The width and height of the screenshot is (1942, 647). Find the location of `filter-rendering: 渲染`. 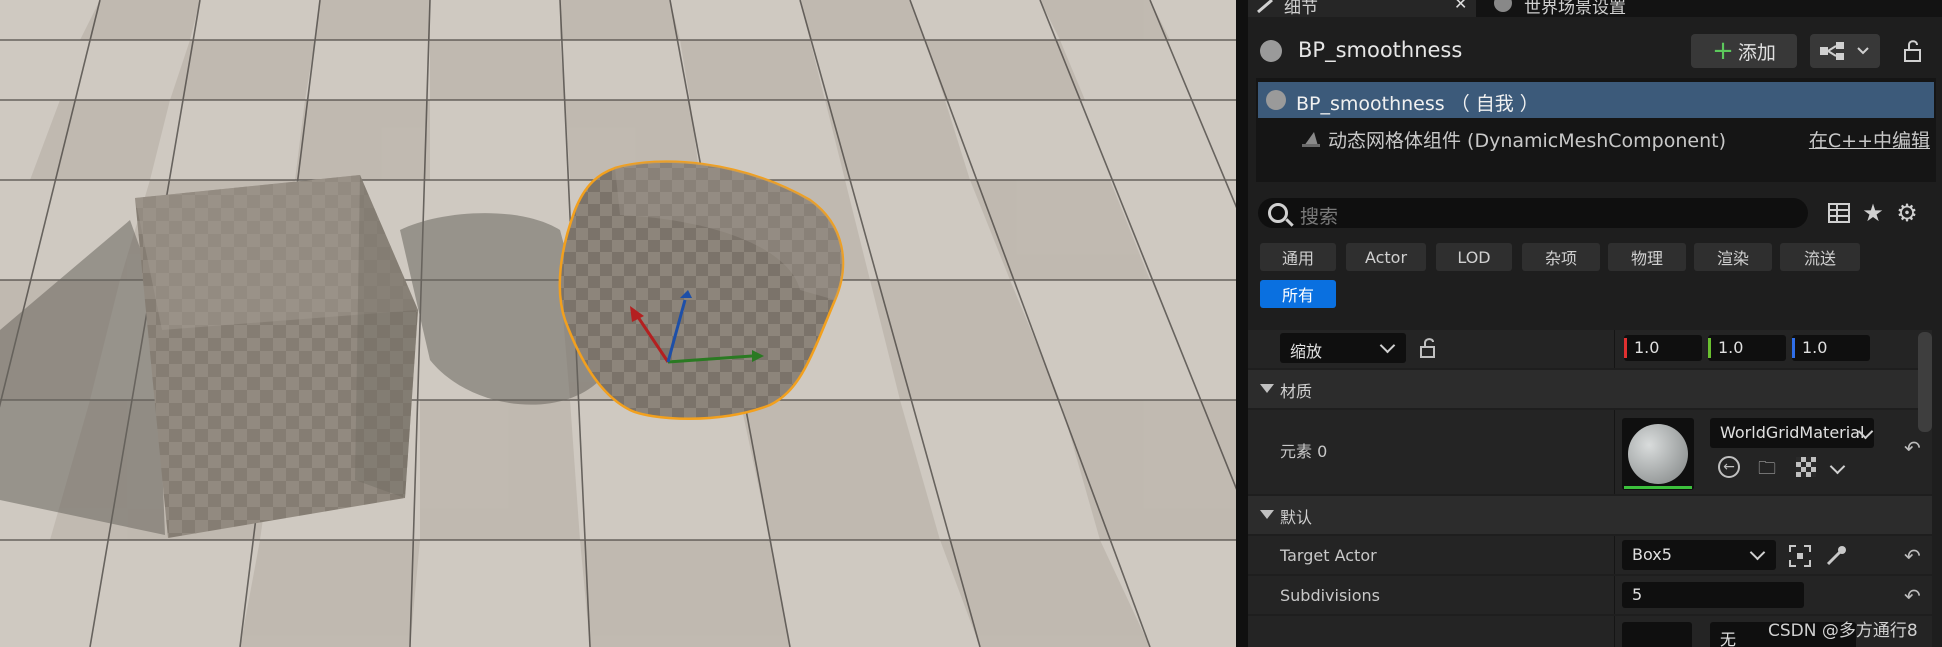

filter-rendering: 渲染 is located at coordinates (1733, 257).